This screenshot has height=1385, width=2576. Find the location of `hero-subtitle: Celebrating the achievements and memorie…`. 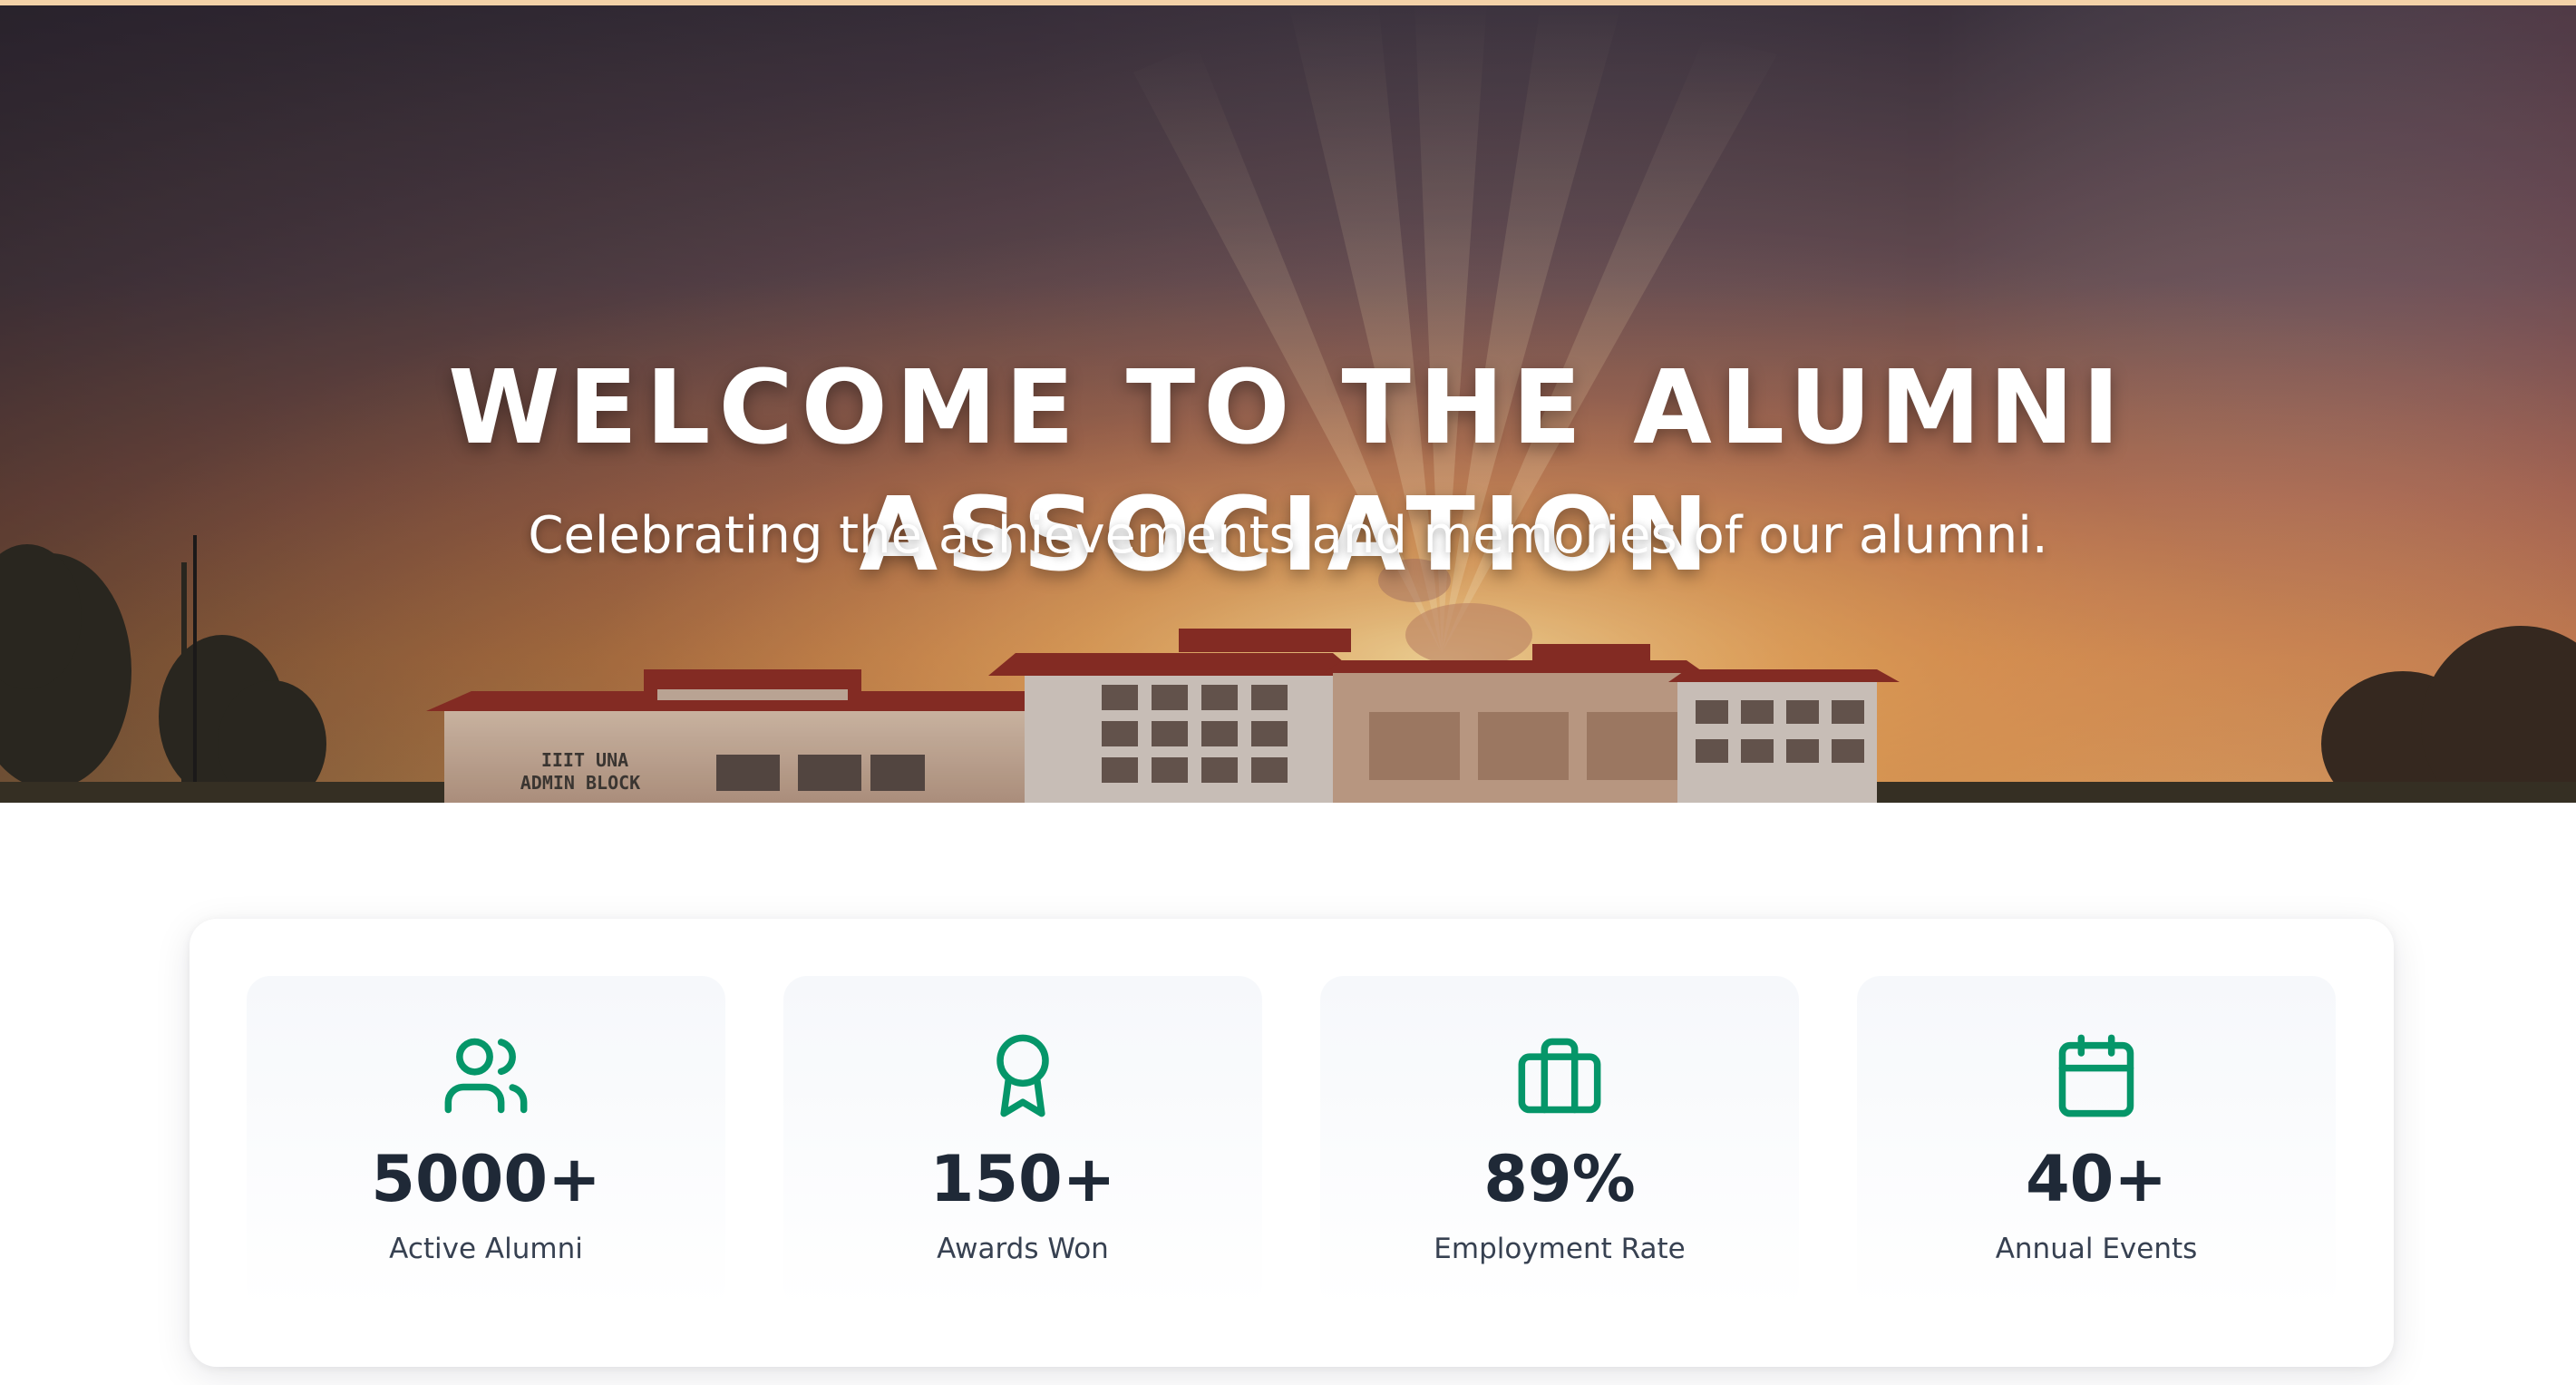

hero-subtitle: Celebrating the achievements and memorie… is located at coordinates (1288, 535).